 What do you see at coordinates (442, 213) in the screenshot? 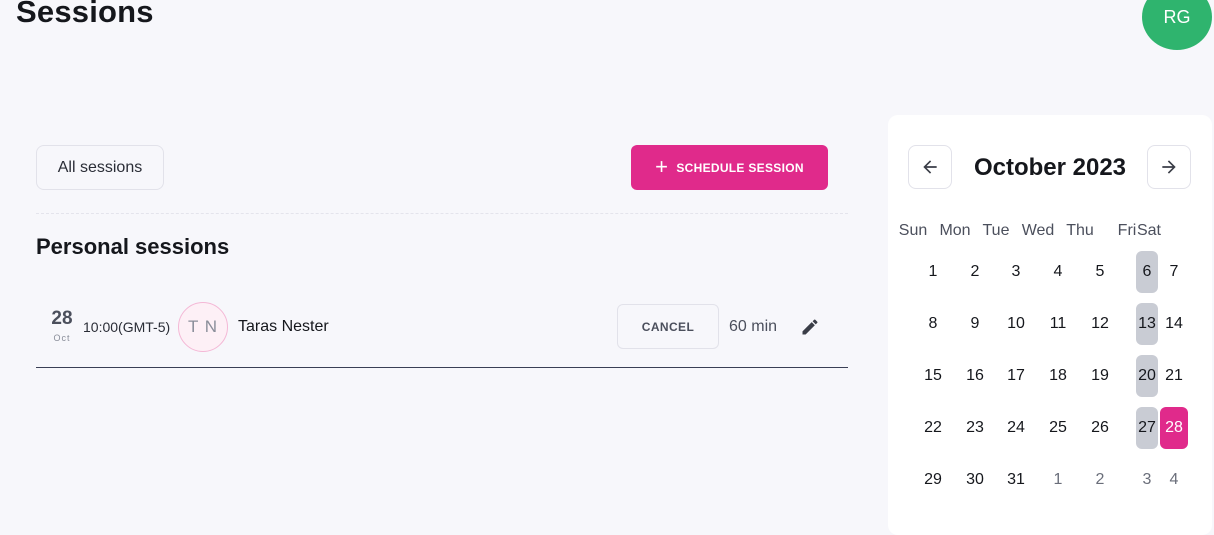
I see `divider` at bounding box center [442, 213].